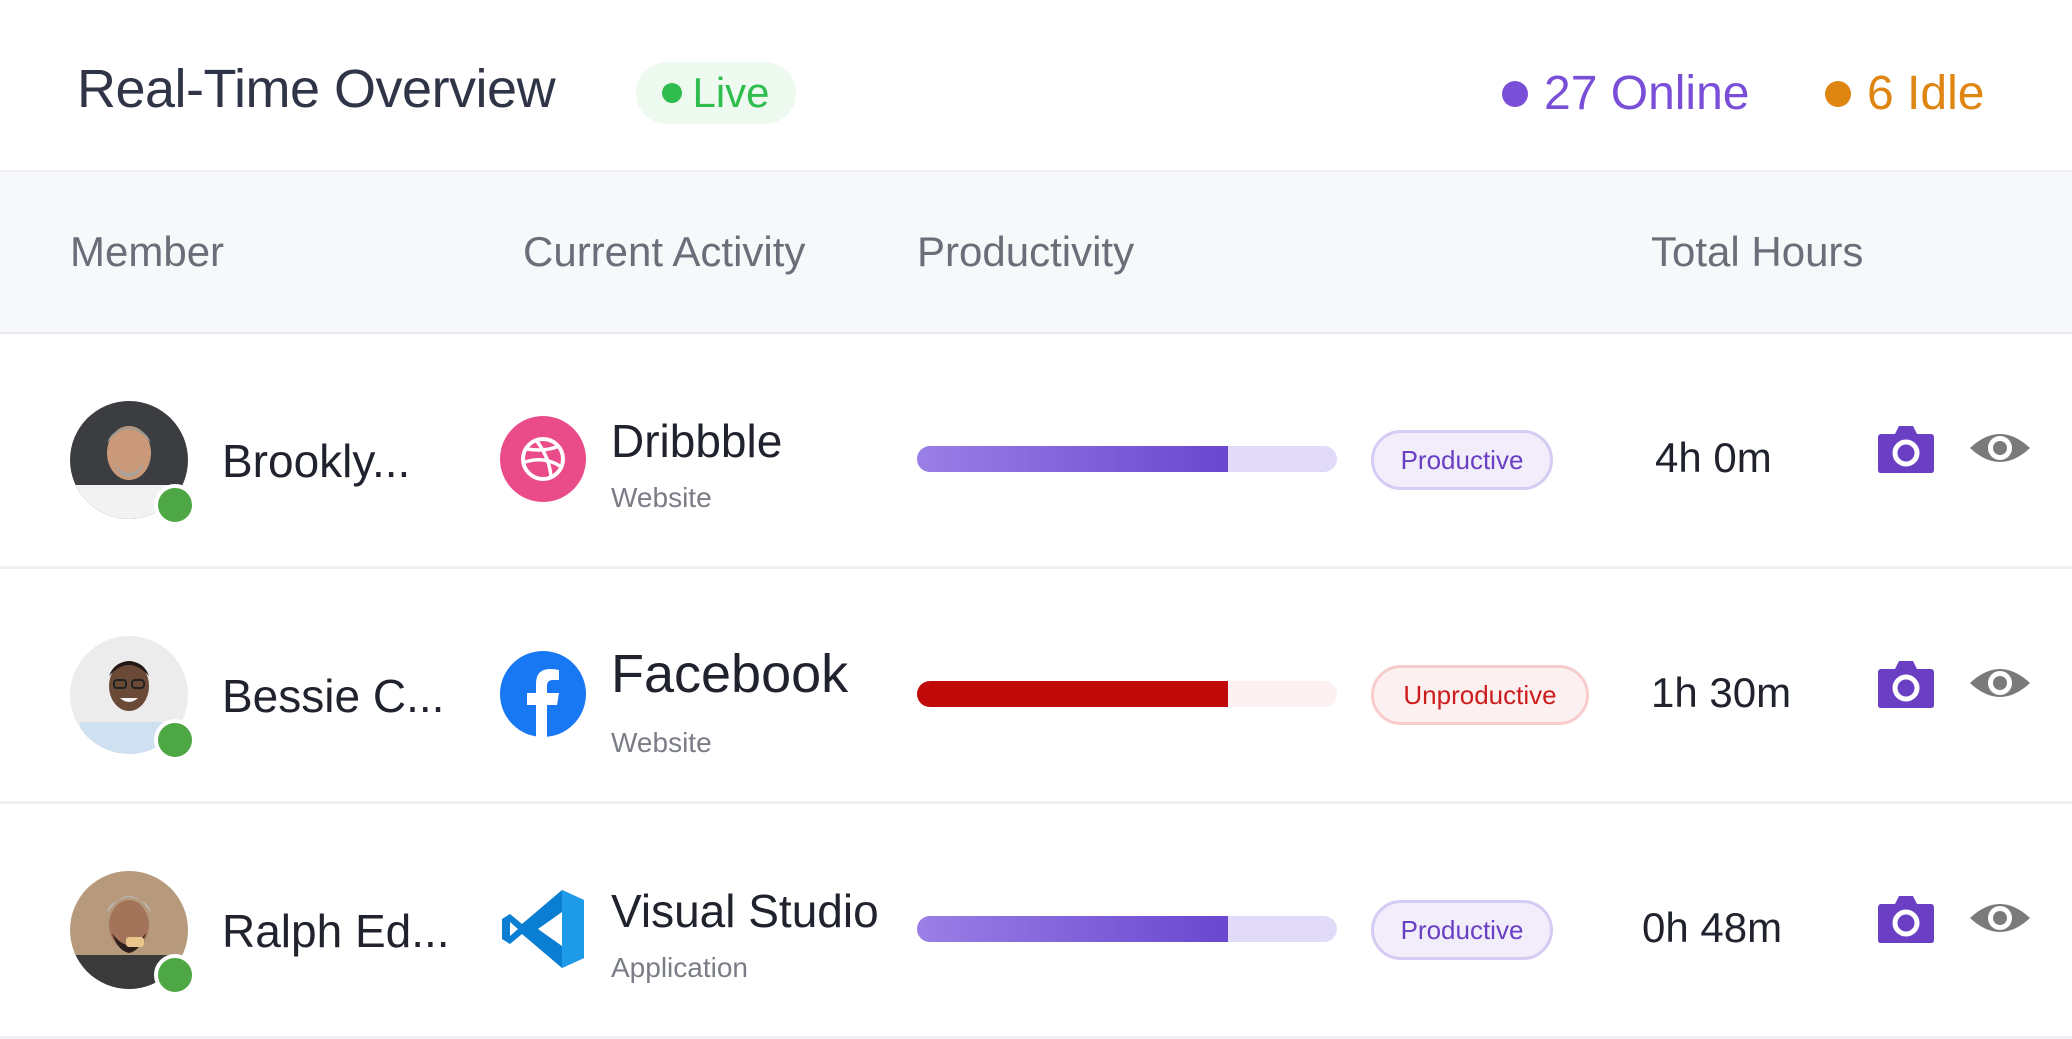 The width and height of the screenshot is (2072, 1039). What do you see at coordinates (543, 694) in the screenshot?
I see `facebook-icon` at bounding box center [543, 694].